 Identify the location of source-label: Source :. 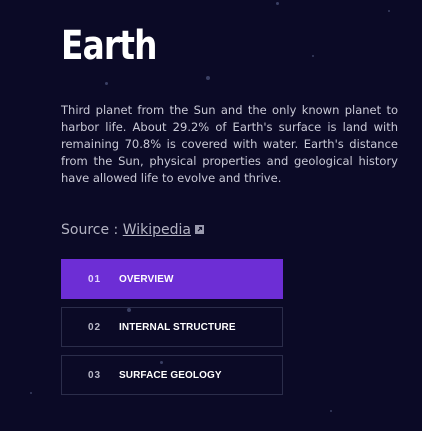
(90, 230).